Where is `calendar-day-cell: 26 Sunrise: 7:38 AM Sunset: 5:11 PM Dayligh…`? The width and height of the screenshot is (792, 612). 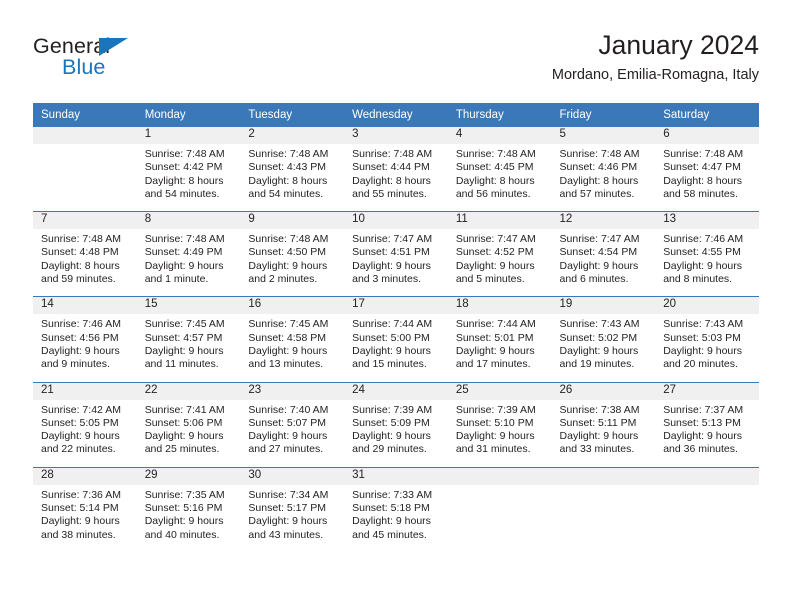 calendar-day-cell: 26 Sunrise: 7:38 AM Sunset: 5:11 PM Dayligh… is located at coordinates (603, 424).